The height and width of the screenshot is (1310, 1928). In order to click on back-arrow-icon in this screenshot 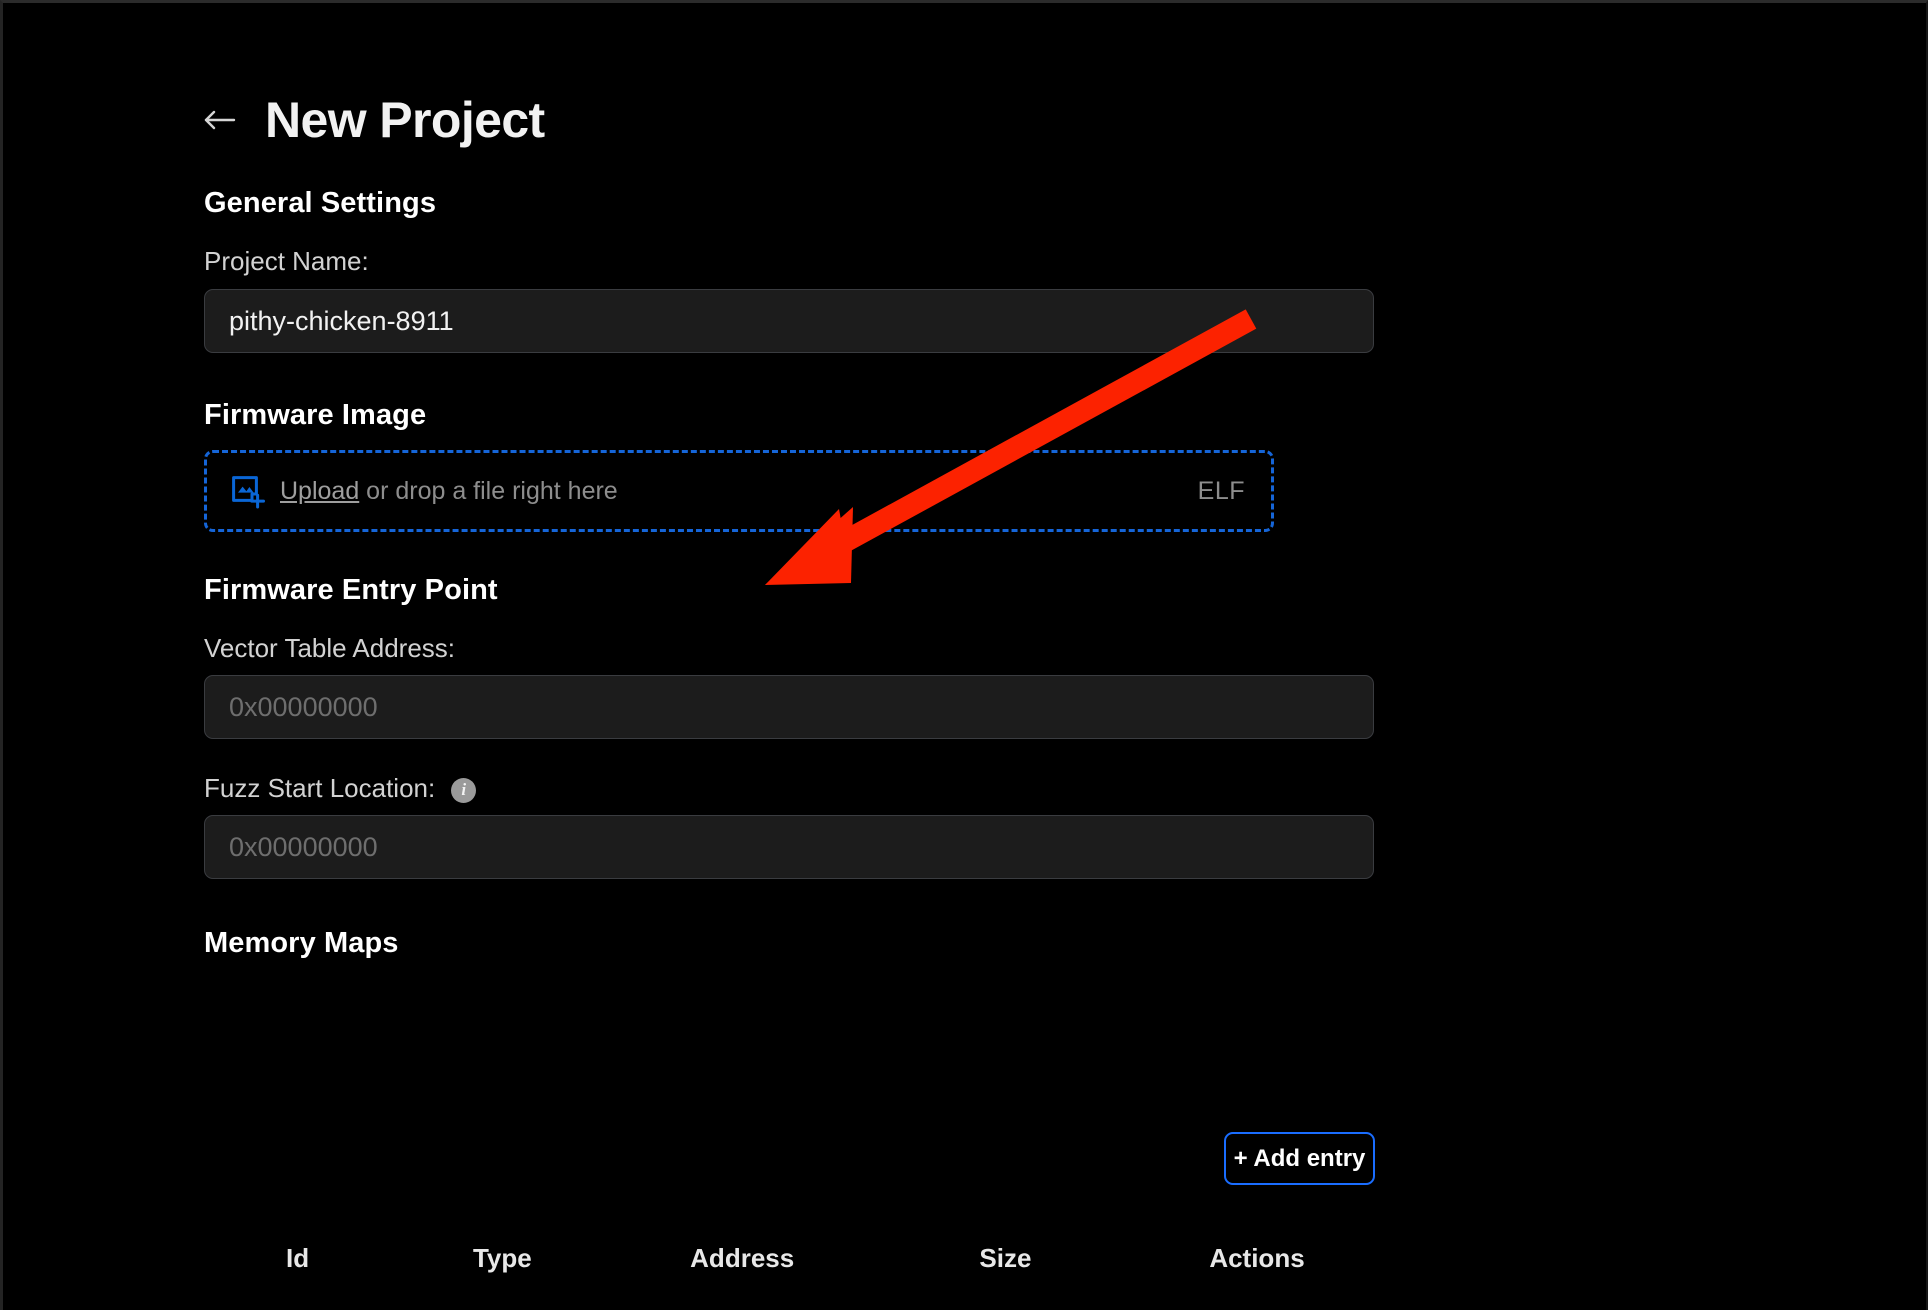, I will do `click(219, 120)`.